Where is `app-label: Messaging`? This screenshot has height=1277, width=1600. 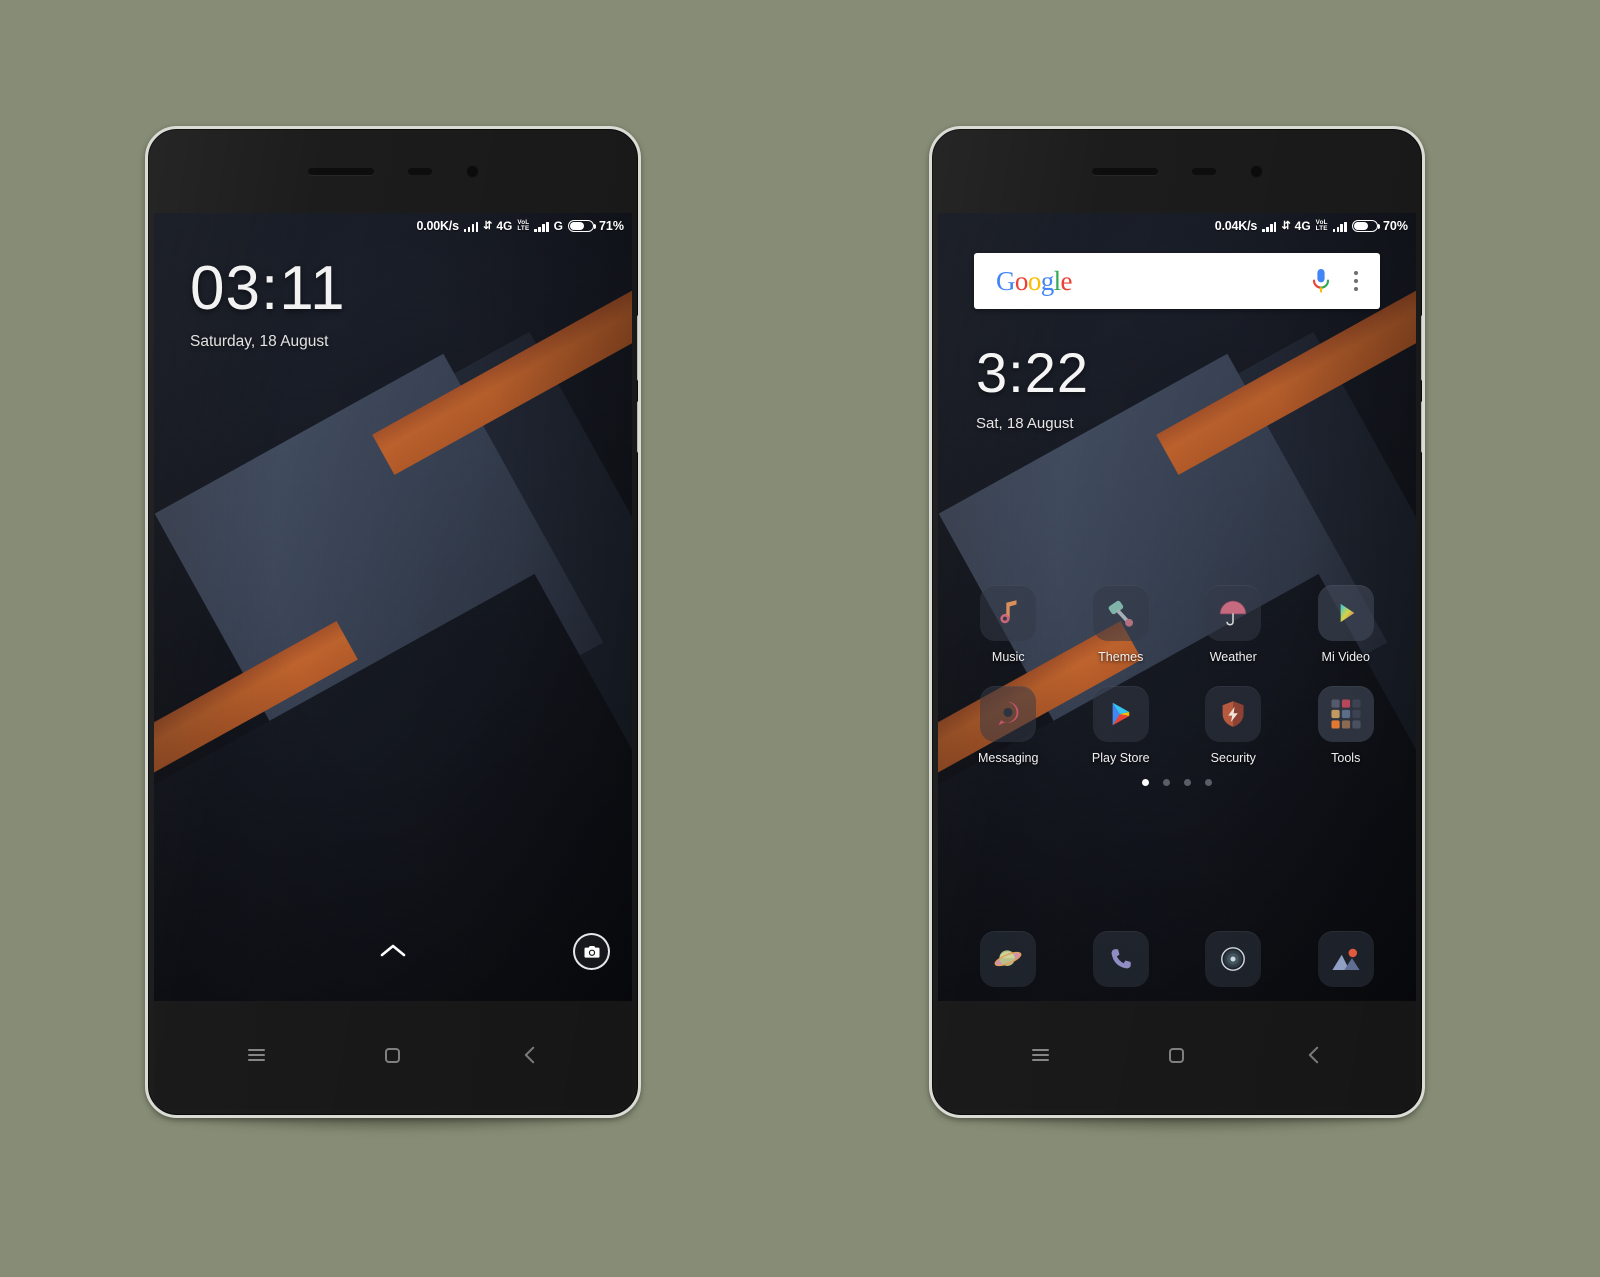 app-label: Messaging is located at coordinates (1008, 758).